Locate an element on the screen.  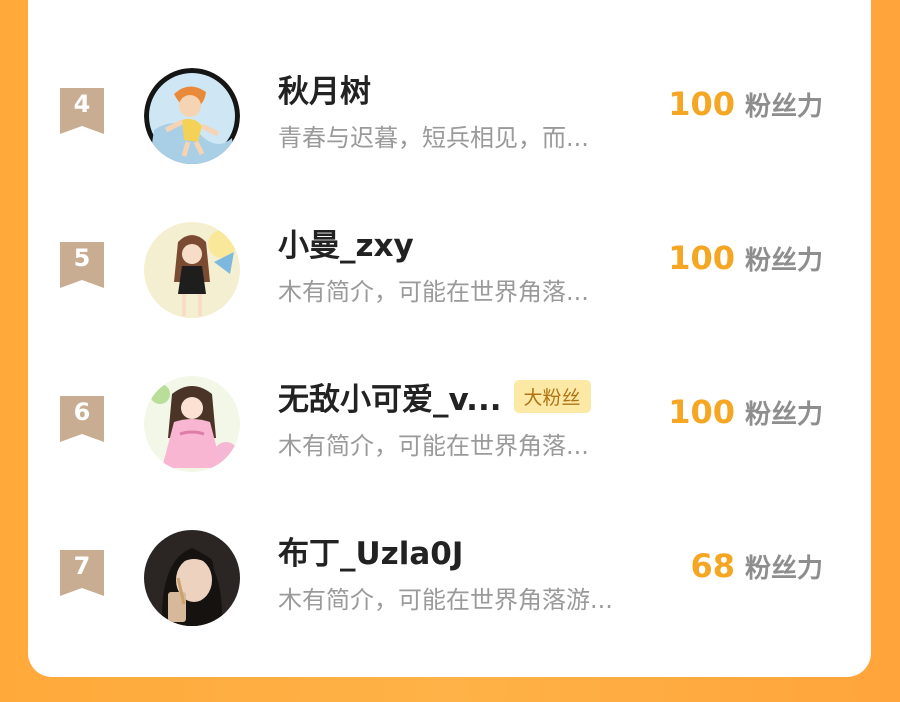
rank-ribbon: 6 is located at coordinates (82, 419).